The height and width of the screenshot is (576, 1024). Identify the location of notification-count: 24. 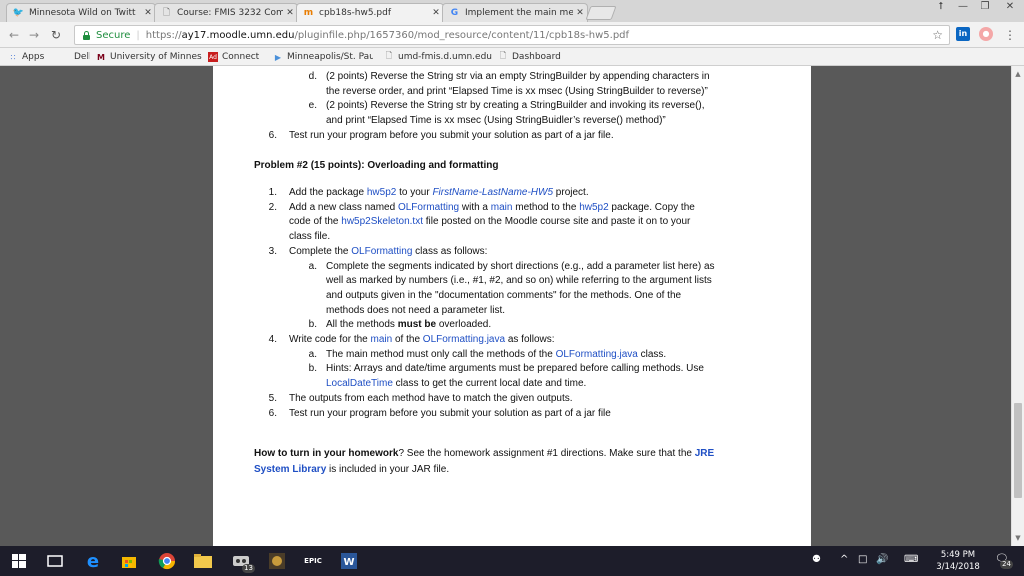
(1006, 564).